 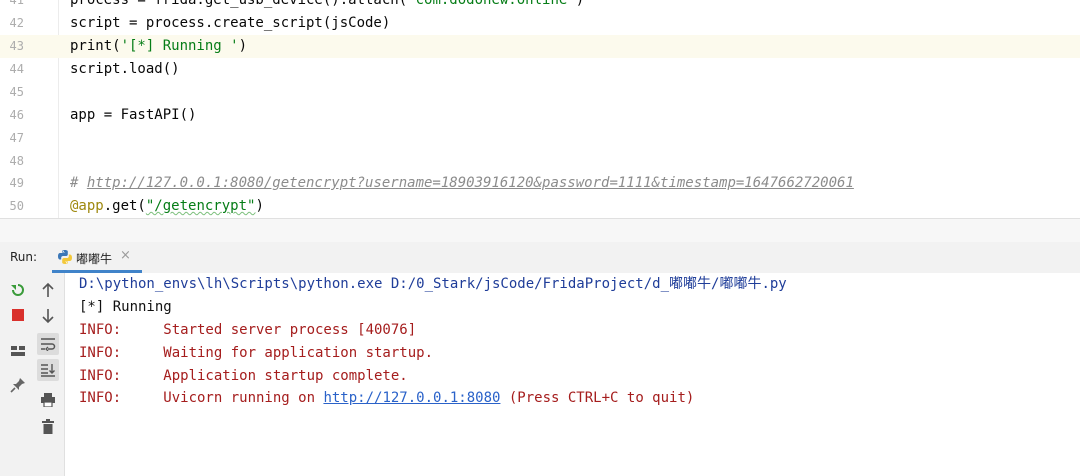 What do you see at coordinates (16, 206) in the screenshot?
I see `line-number: 50` at bounding box center [16, 206].